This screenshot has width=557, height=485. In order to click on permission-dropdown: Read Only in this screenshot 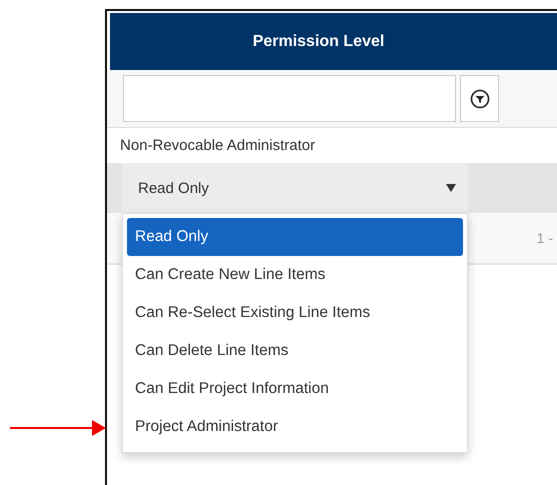, I will do `click(295, 188)`.